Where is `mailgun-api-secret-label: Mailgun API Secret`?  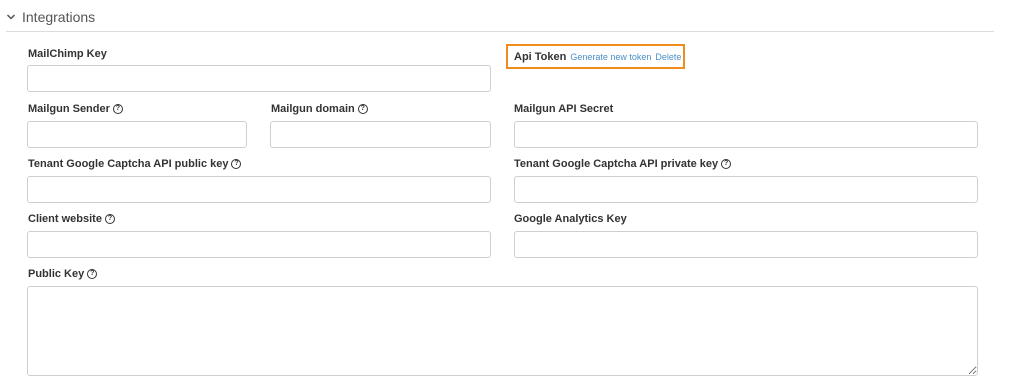
mailgun-api-secret-label: Mailgun API Secret is located at coordinates (563, 109).